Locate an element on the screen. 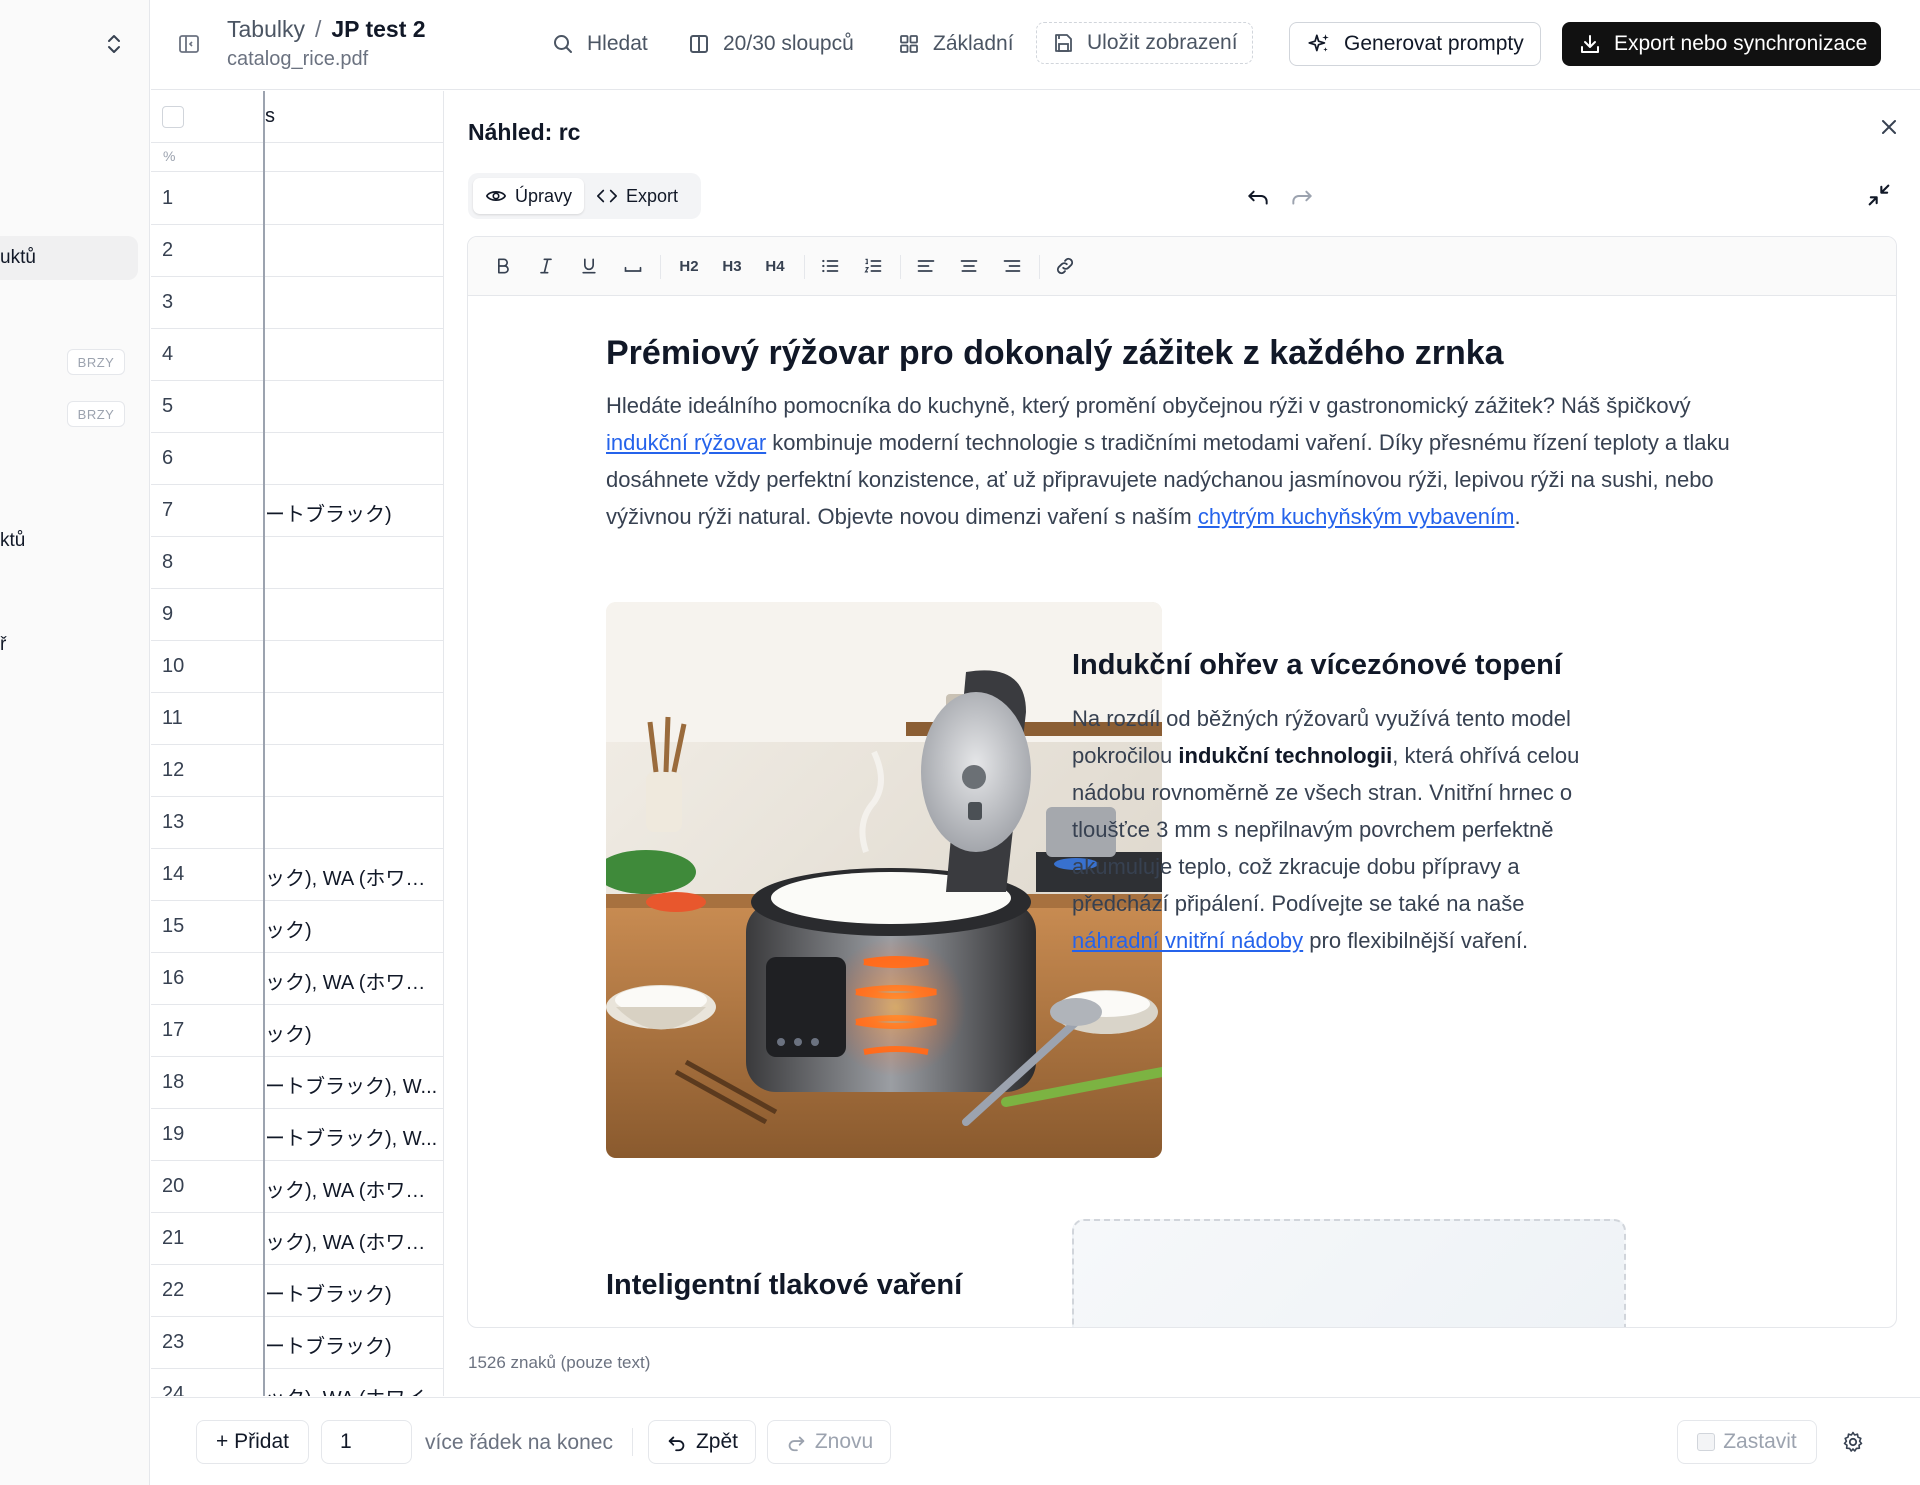 This screenshot has width=1920, height=1485. align-left-icon is located at coordinates (926, 266).